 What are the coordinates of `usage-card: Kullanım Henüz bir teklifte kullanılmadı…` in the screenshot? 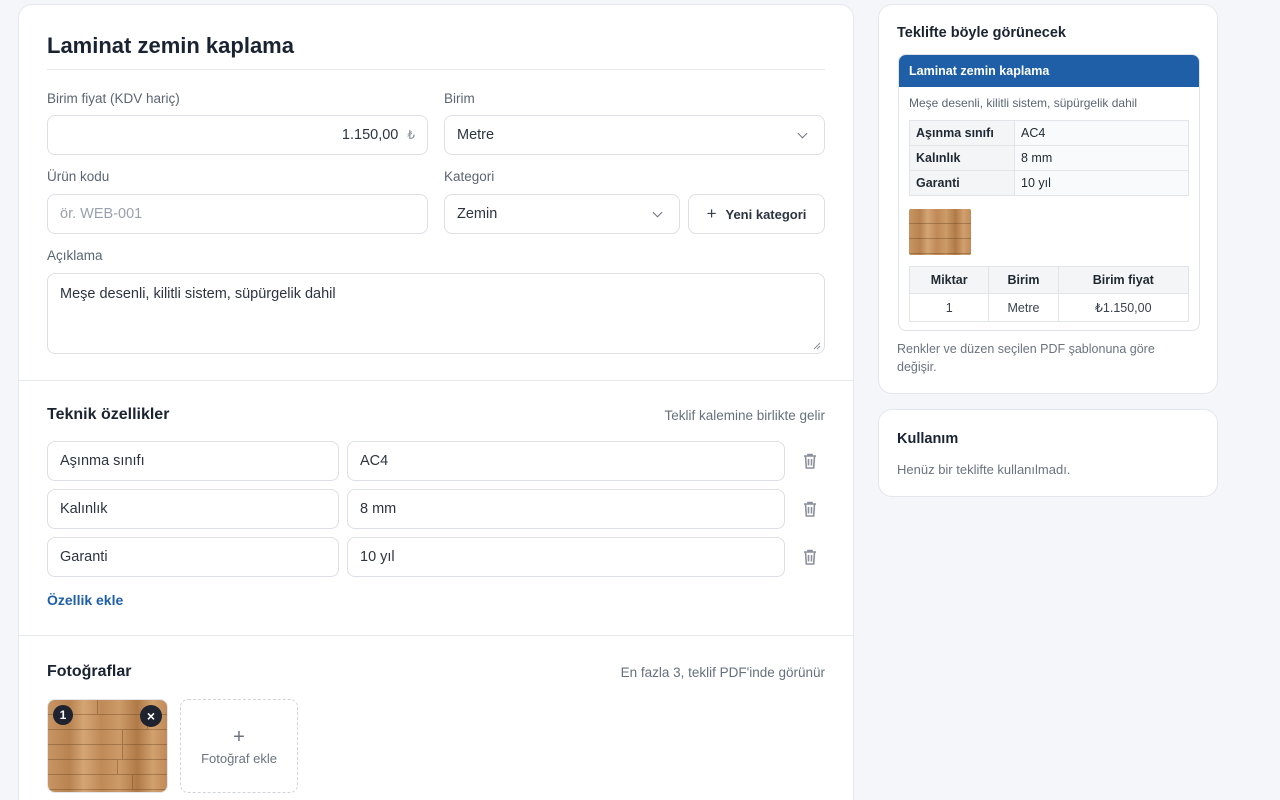 It's located at (1048, 453).